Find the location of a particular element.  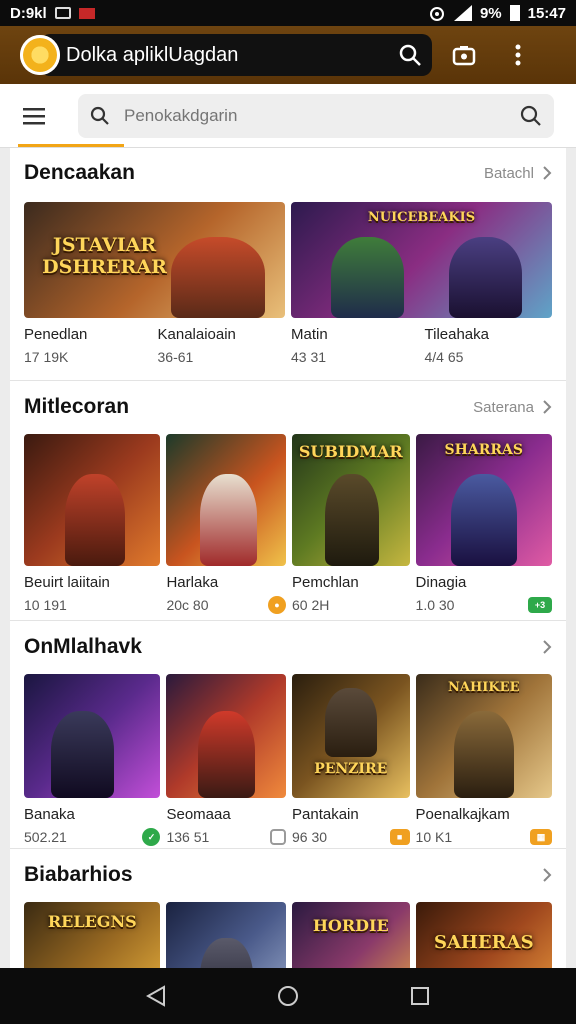

game-banner: NUICEBEAKIS is located at coordinates (421, 260).